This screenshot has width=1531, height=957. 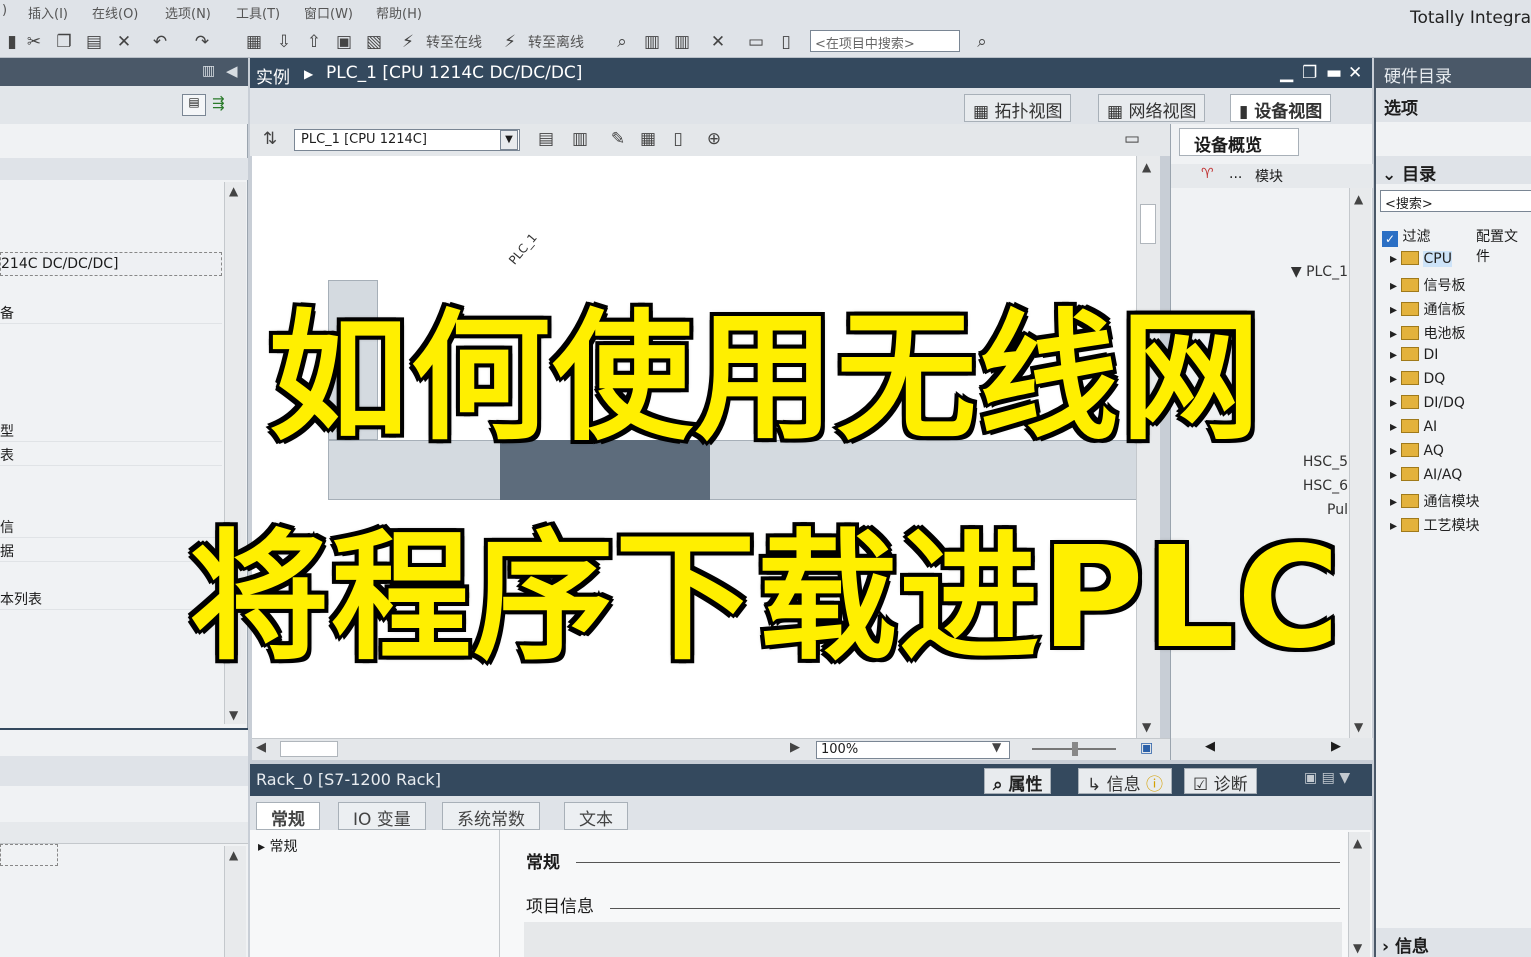 I want to click on cross-ref-icon: ✕, so click(x=718, y=42).